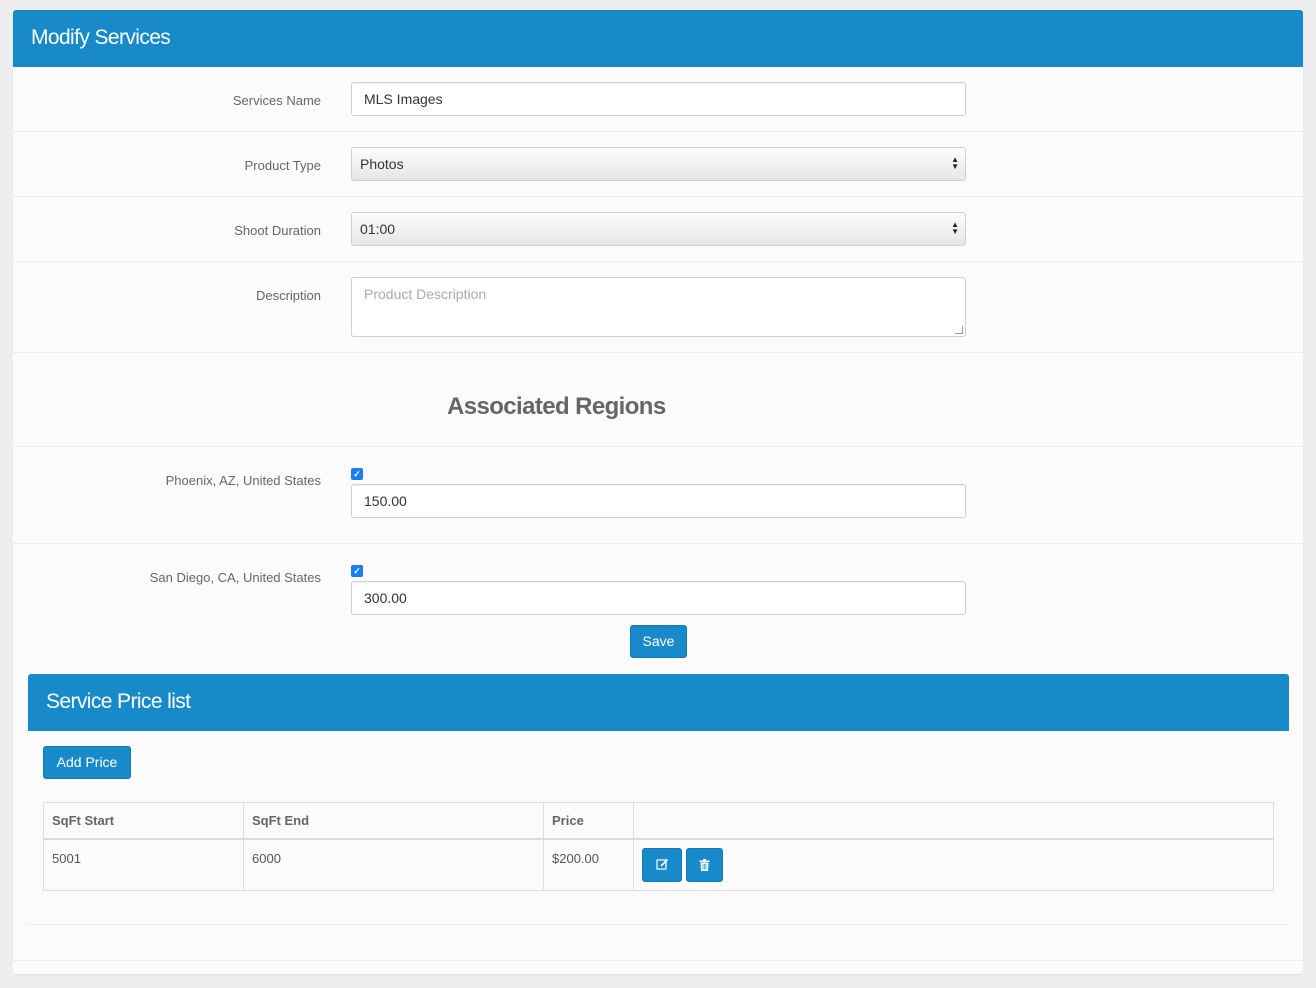 This screenshot has width=1316, height=988. Describe the element at coordinates (588, 864) in the screenshot. I see `cell-price: $200.00` at that location.